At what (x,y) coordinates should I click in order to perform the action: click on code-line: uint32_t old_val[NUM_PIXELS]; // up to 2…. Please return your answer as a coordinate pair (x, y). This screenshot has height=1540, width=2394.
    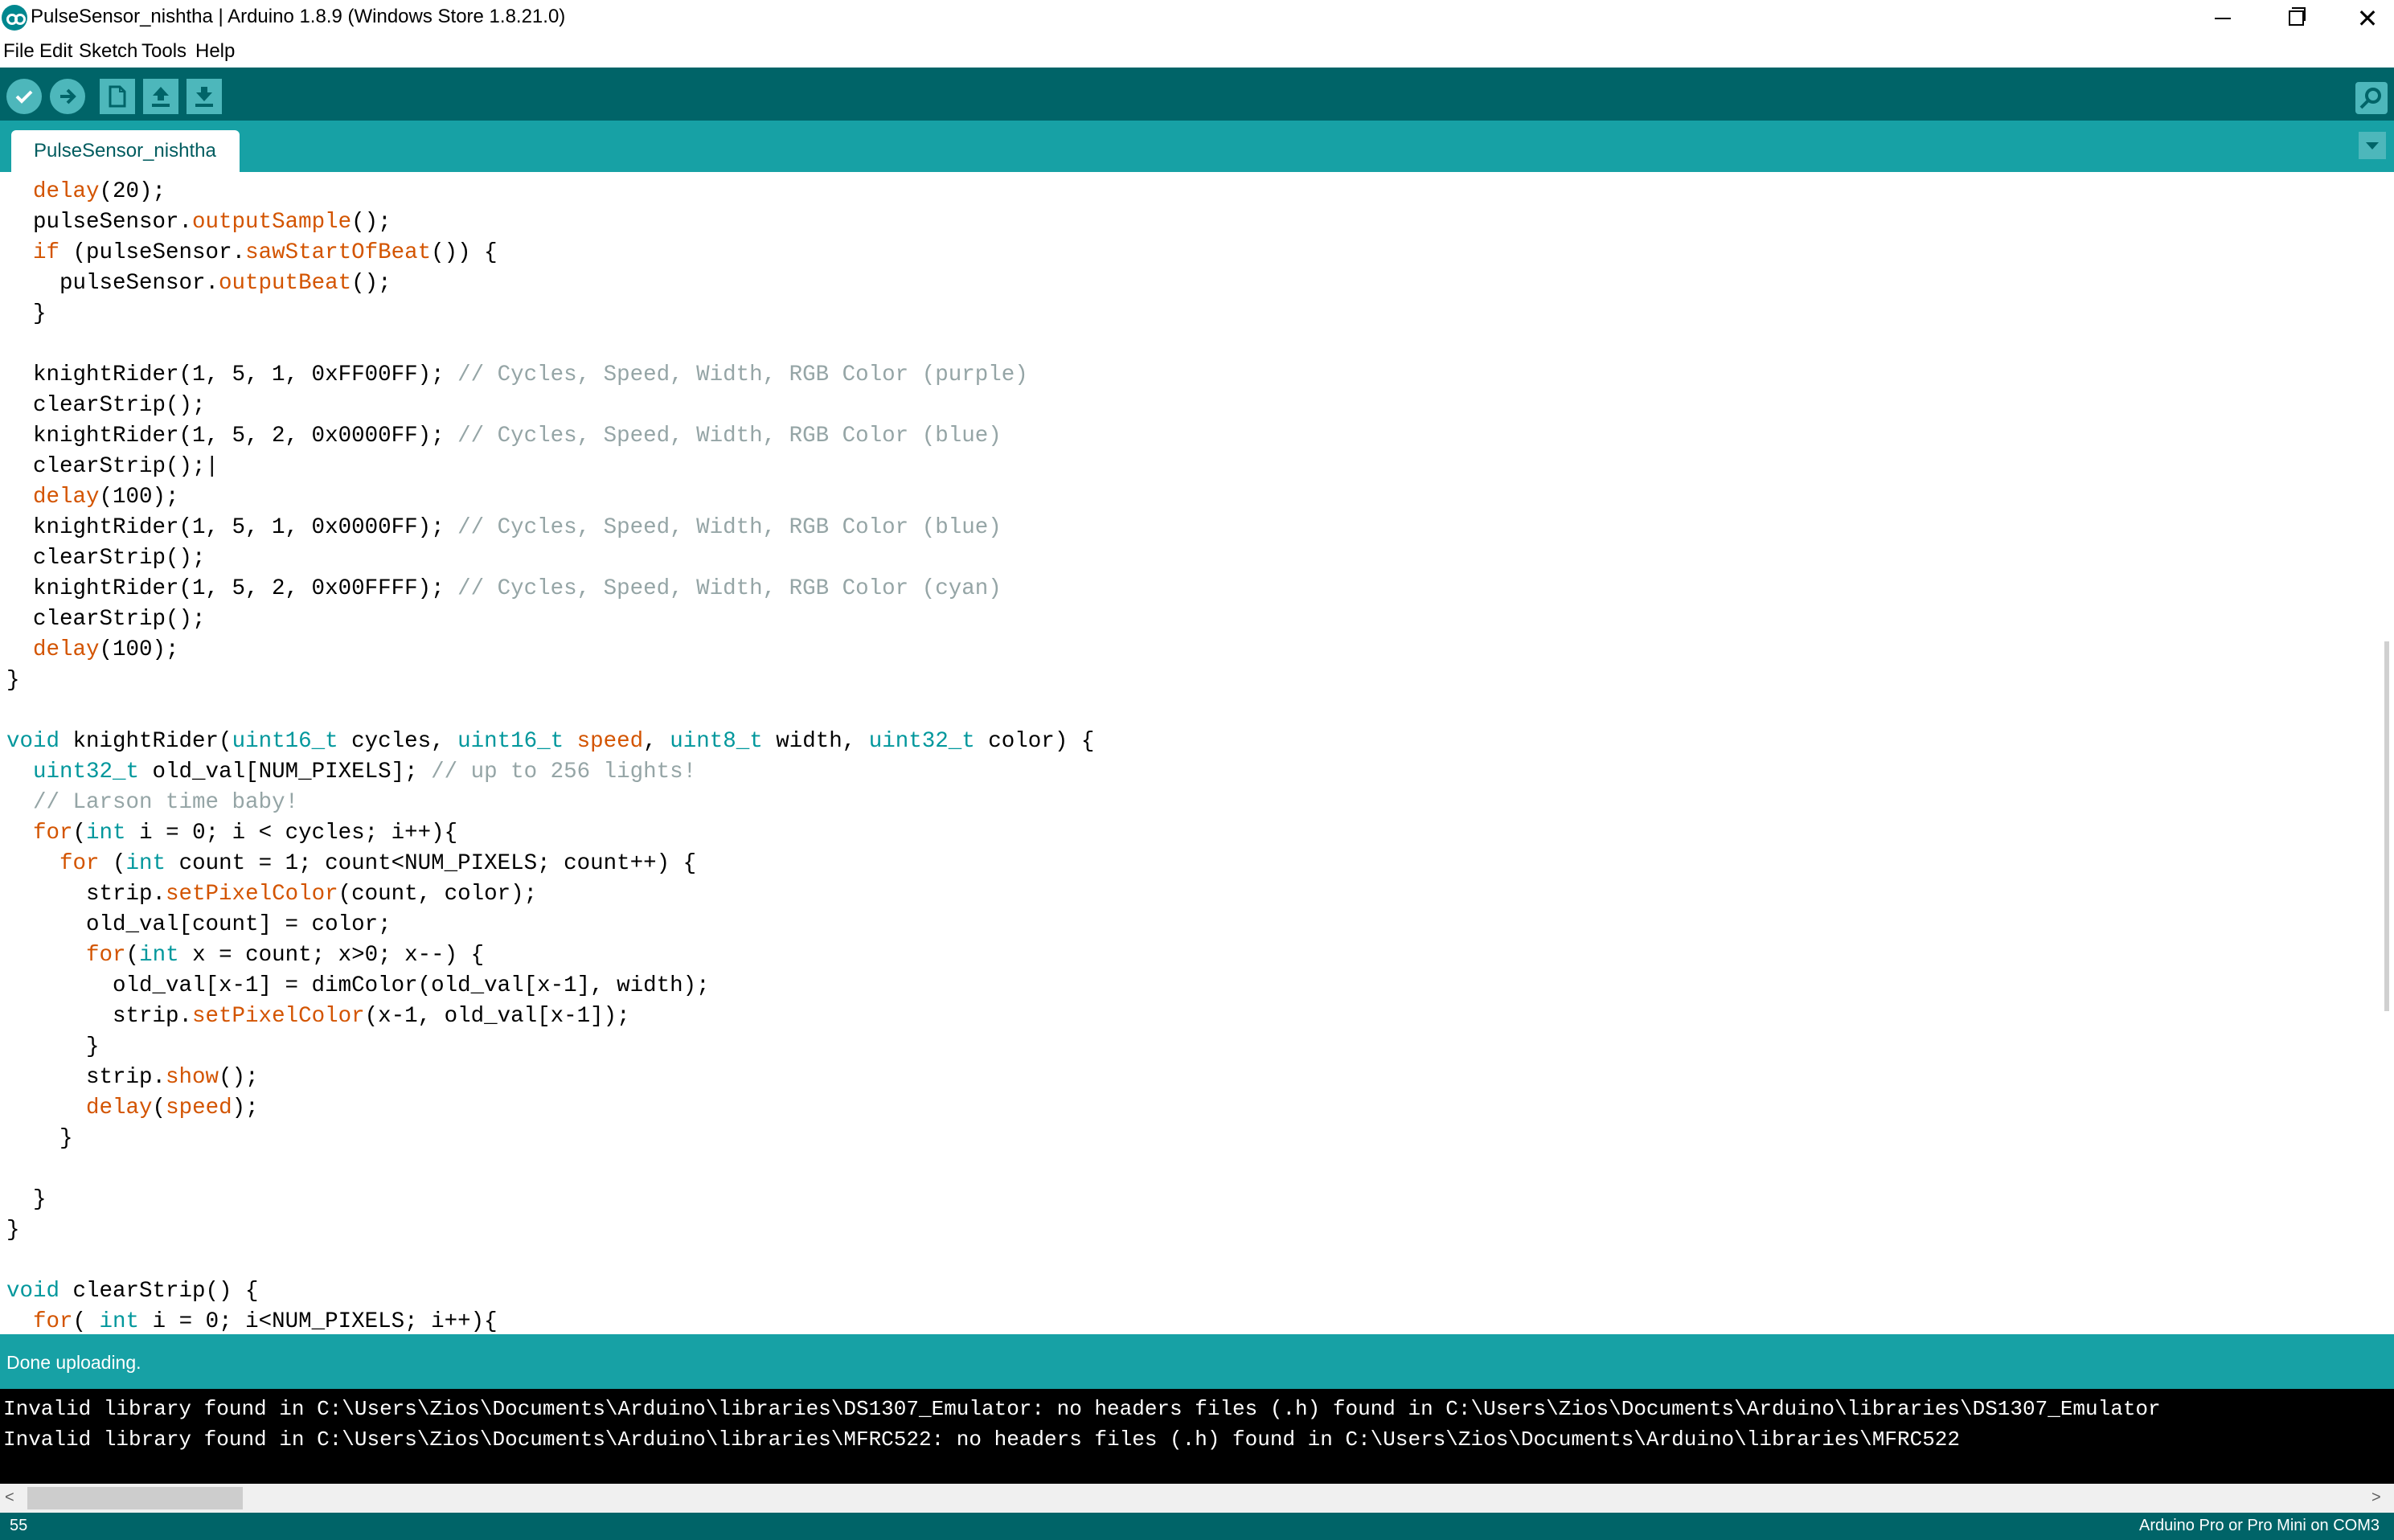
    Looking at the image, I should click on (550, 773).